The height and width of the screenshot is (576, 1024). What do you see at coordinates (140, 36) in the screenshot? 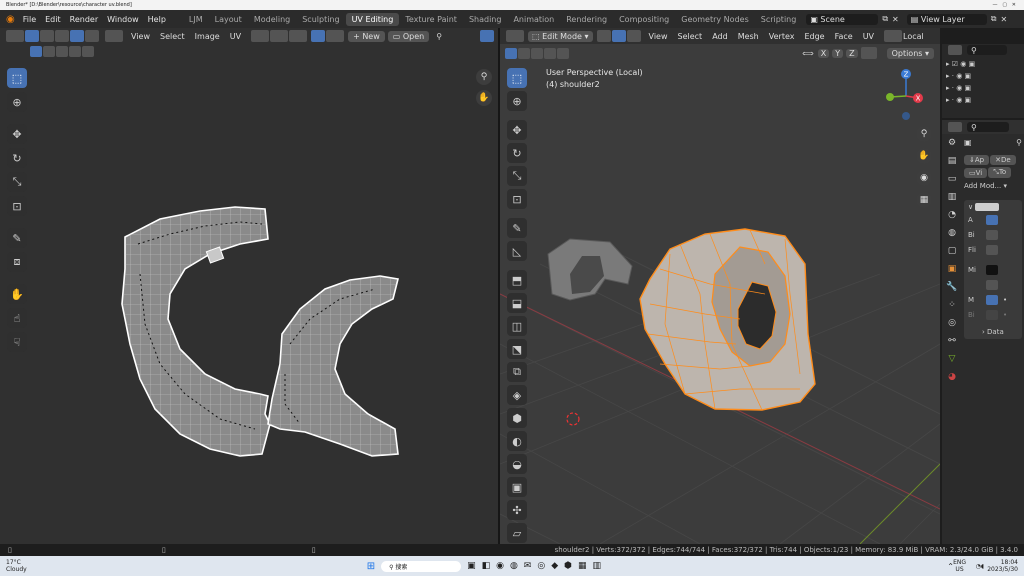
I see `uv-menu-view: View` at bounding box center [140, 36].